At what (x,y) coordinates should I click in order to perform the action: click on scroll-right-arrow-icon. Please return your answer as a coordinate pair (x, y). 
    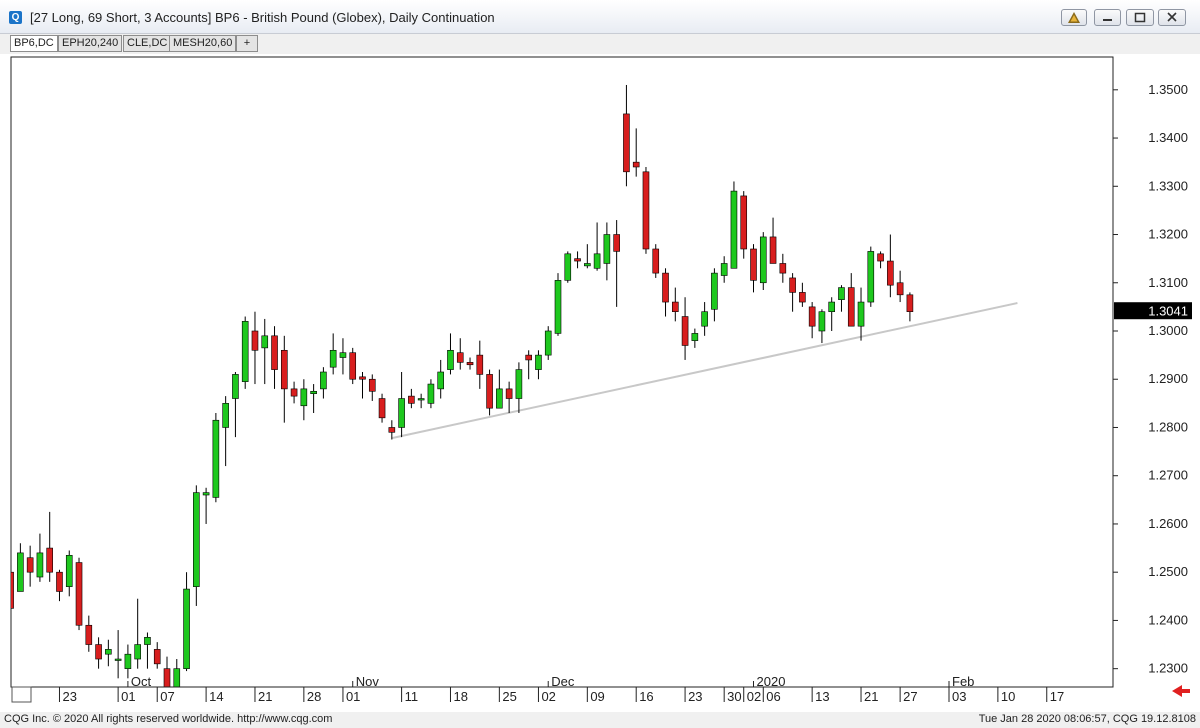
    Looking at the image, I should click on (1181, 691).